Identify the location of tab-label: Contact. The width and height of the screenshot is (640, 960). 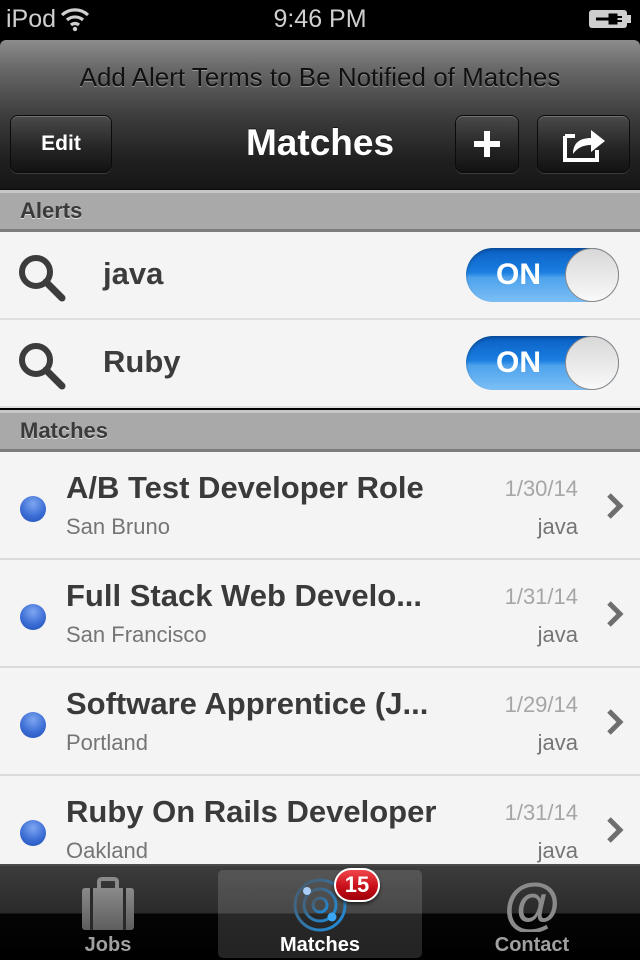
(532, 945).